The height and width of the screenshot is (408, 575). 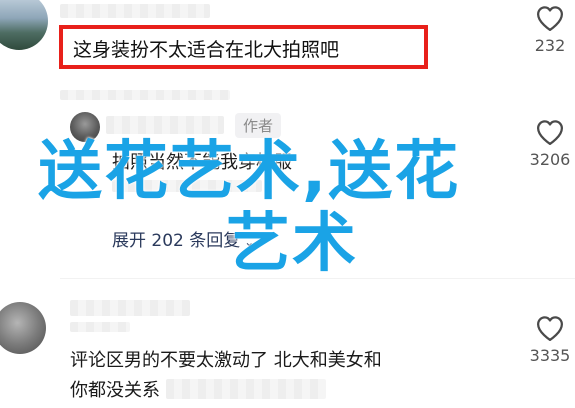 What do you see at coordinates (550, 45) in the screenshot?
I see `like-count: 232` at bounding box center [550, 45].